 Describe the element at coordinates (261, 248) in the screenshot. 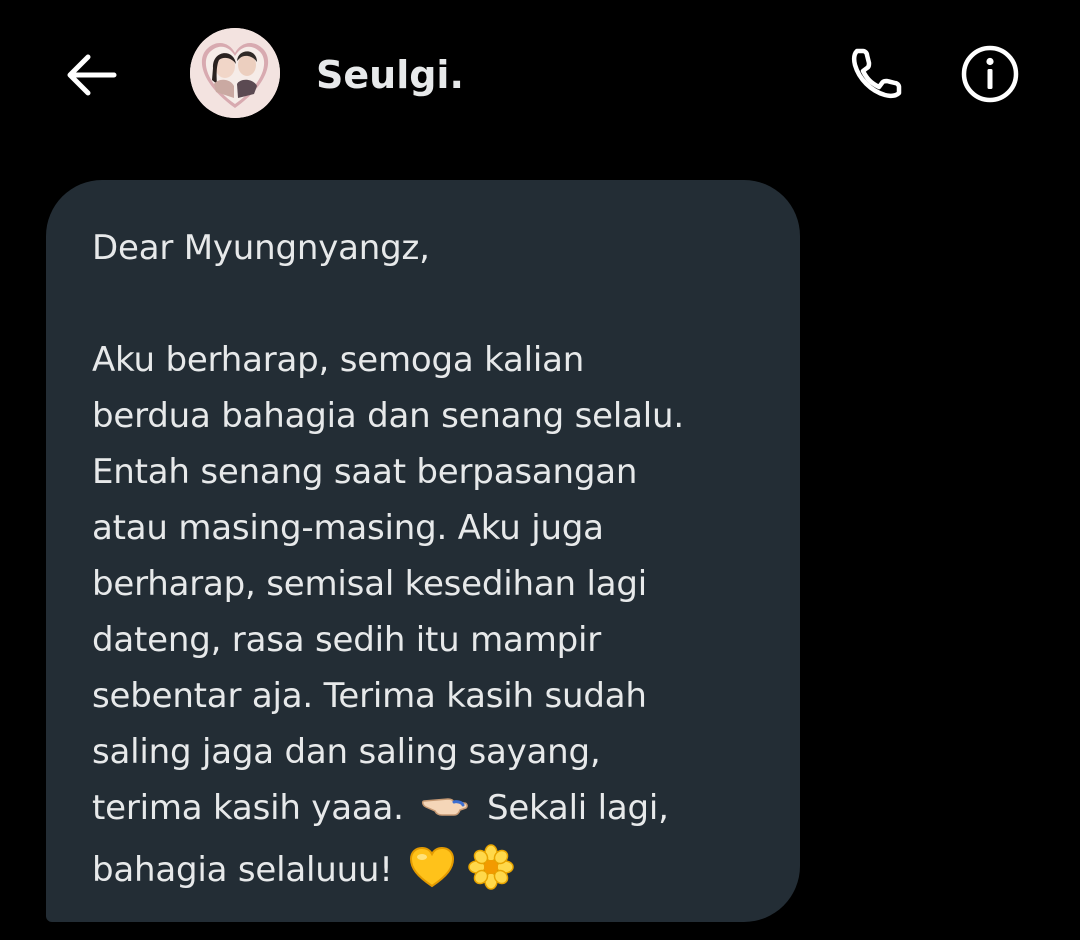

I see `message-line: Dear Myungnyangz,` at that location.